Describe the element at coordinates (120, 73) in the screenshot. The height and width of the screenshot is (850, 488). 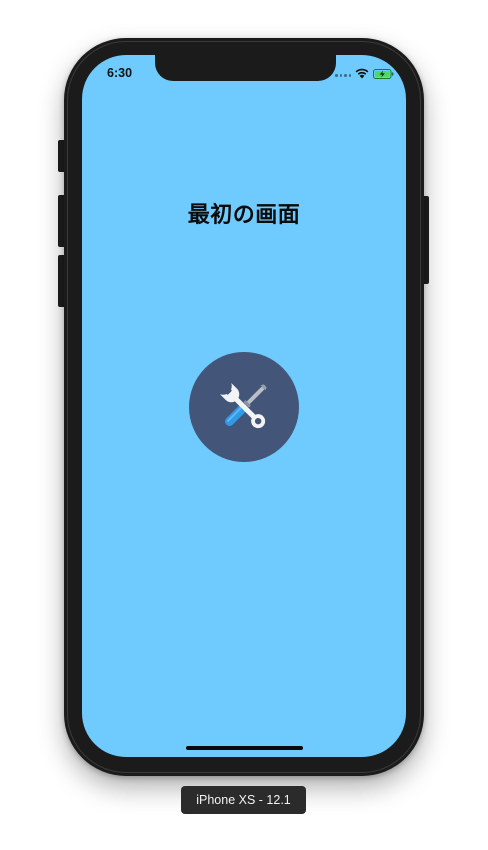
I see `status-time: 6:30` at that location.